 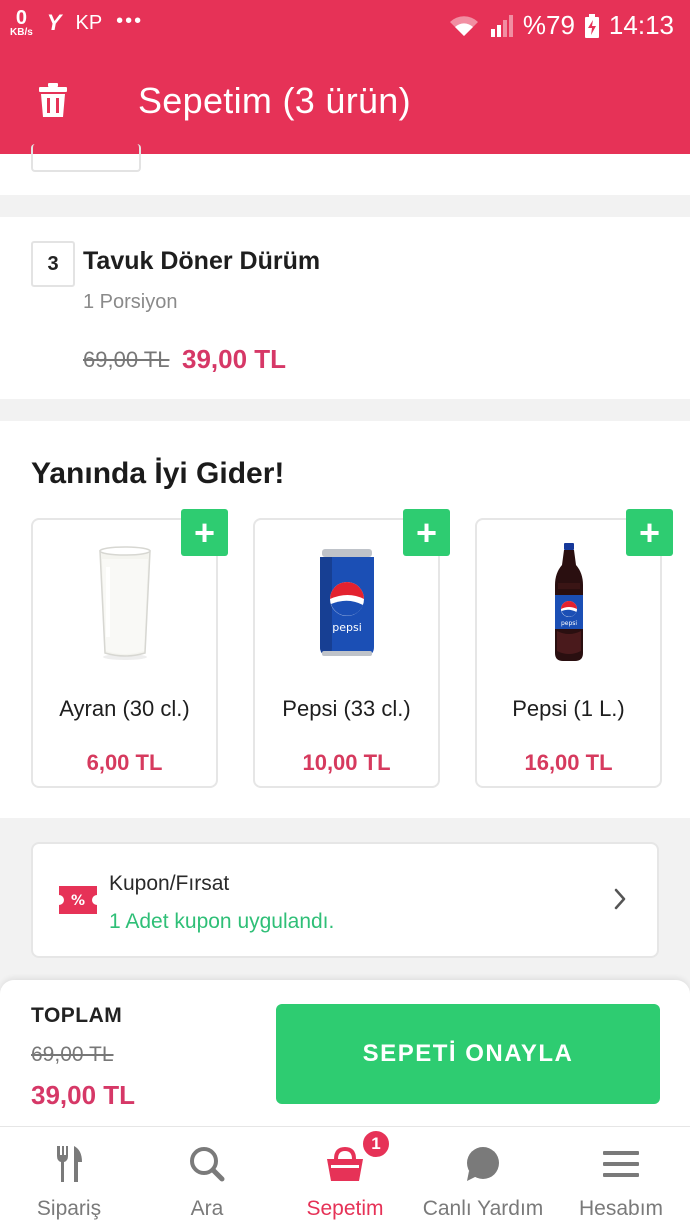 I want to click on network-speed-unit: KB/s, so click(x=21, y=32).